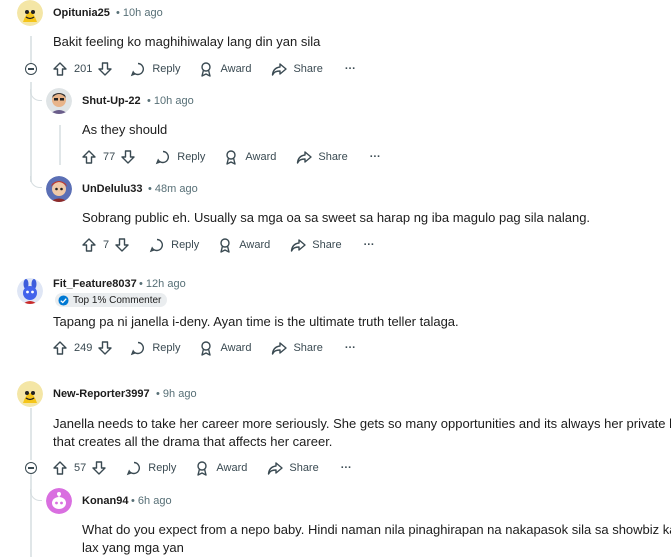 The image size is (671, 557). I want to click on comment-actions: 201 Reply Award Share ···, so click(204, 69).